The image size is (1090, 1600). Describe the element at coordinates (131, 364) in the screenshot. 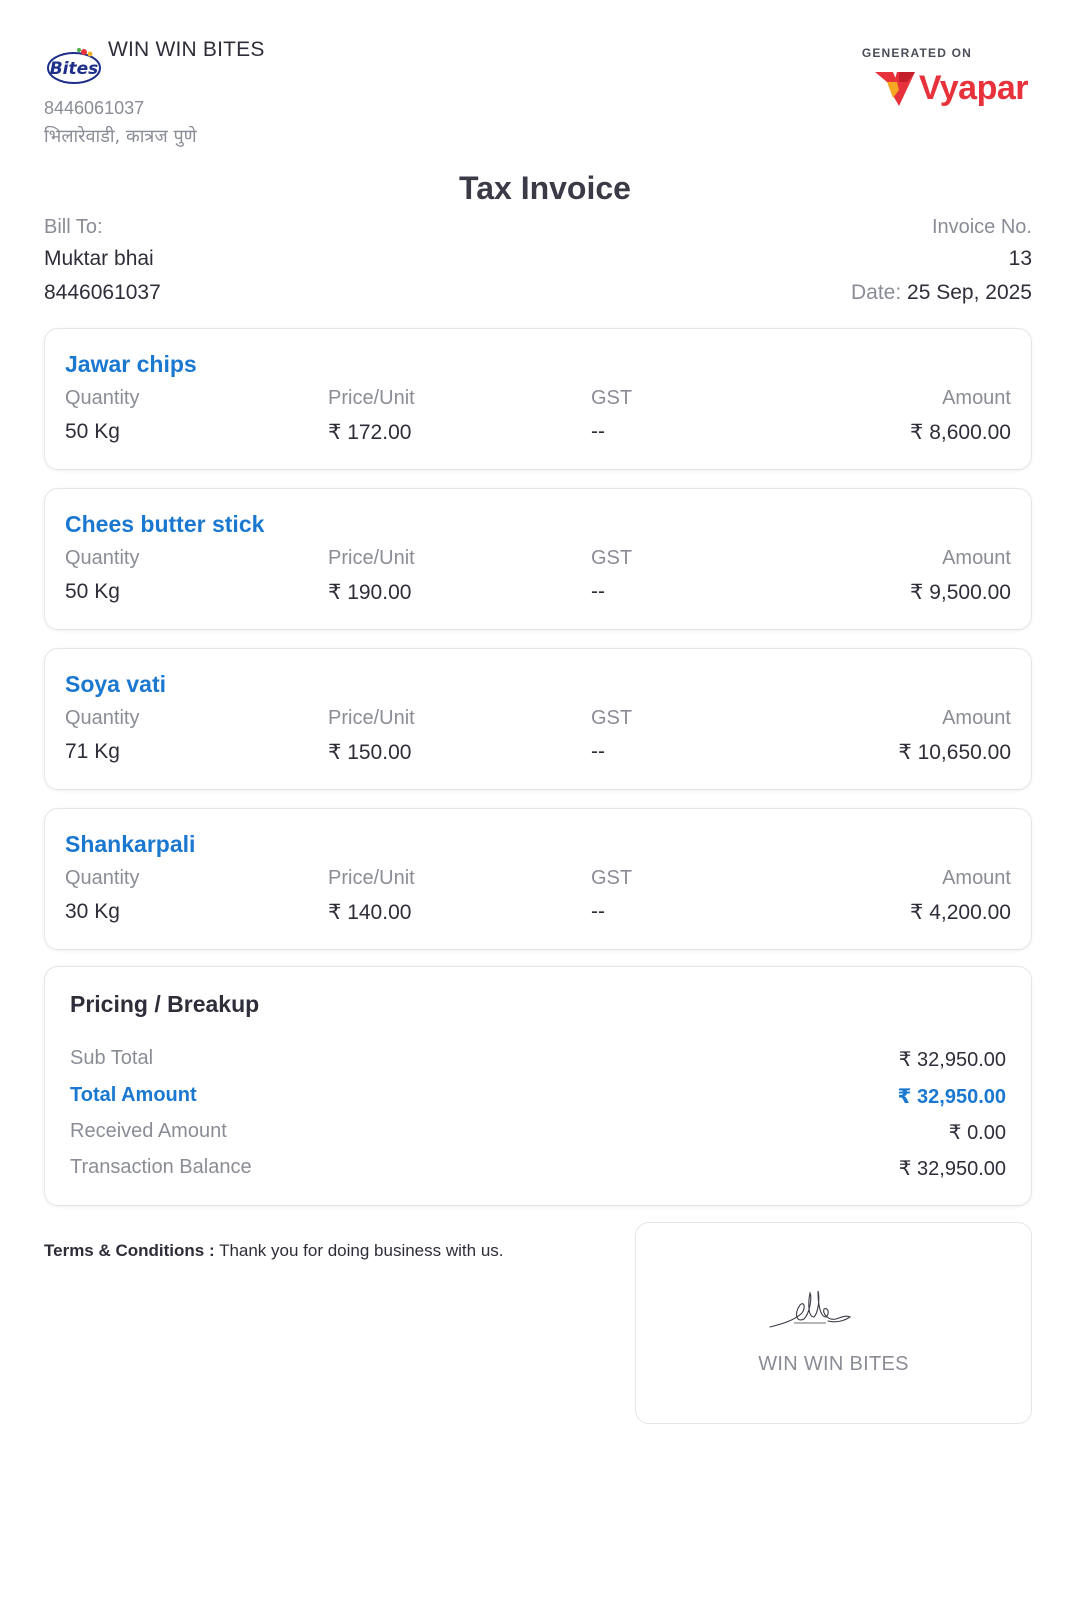

I see `item-name: Jawar chips` at that location.